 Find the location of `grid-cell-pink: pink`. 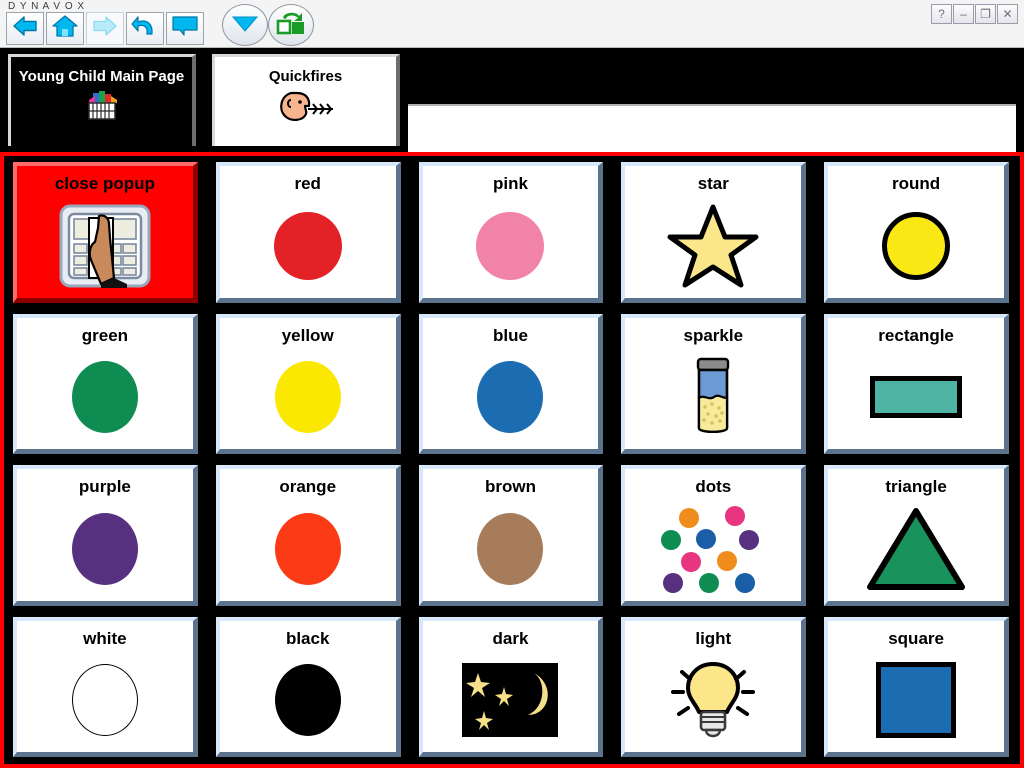

grid-cell-pink: pink is located at coordinates (511, 232).